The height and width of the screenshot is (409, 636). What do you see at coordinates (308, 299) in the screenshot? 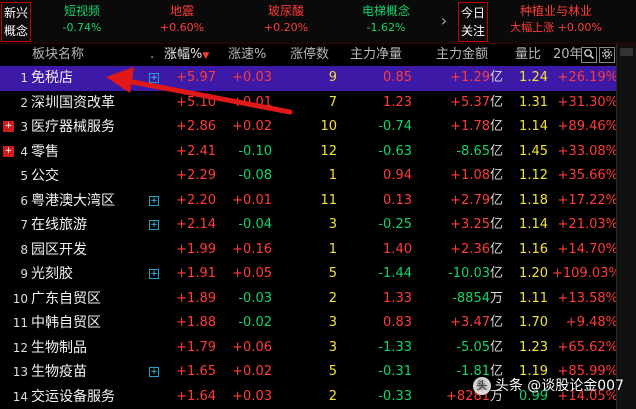
I see `table-row: 10 广东自贸区 +1.89 -0.03 2 1.33 -8854 万 1.11 +13.58%` at bounding box center [308, 299].